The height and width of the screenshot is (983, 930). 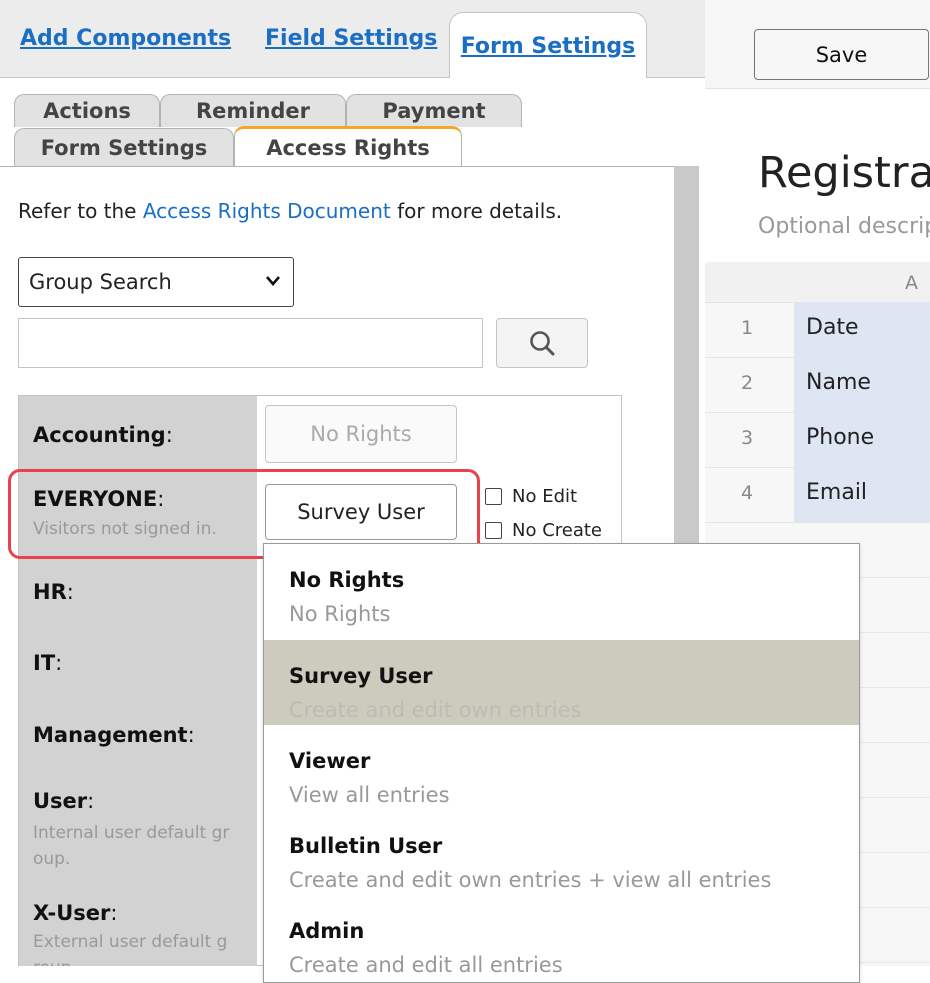 I want to click on table-row: 4 Email, so click(x=817, y=495).